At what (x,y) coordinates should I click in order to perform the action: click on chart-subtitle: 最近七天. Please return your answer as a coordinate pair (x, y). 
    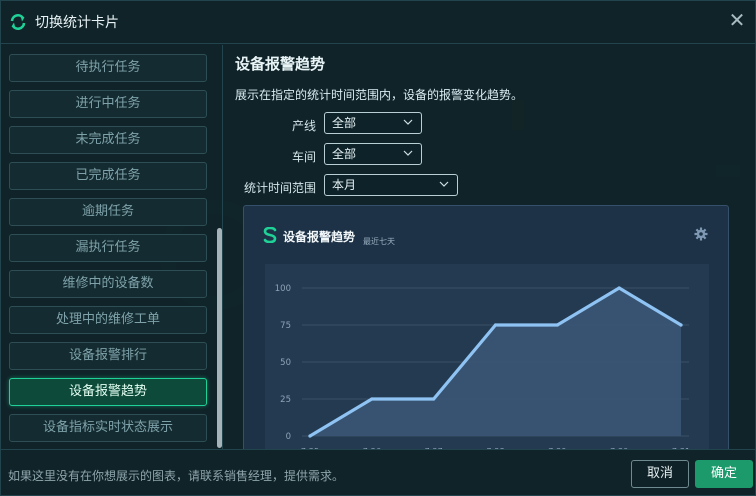
    Looking at the image, I should click on (379, 241).